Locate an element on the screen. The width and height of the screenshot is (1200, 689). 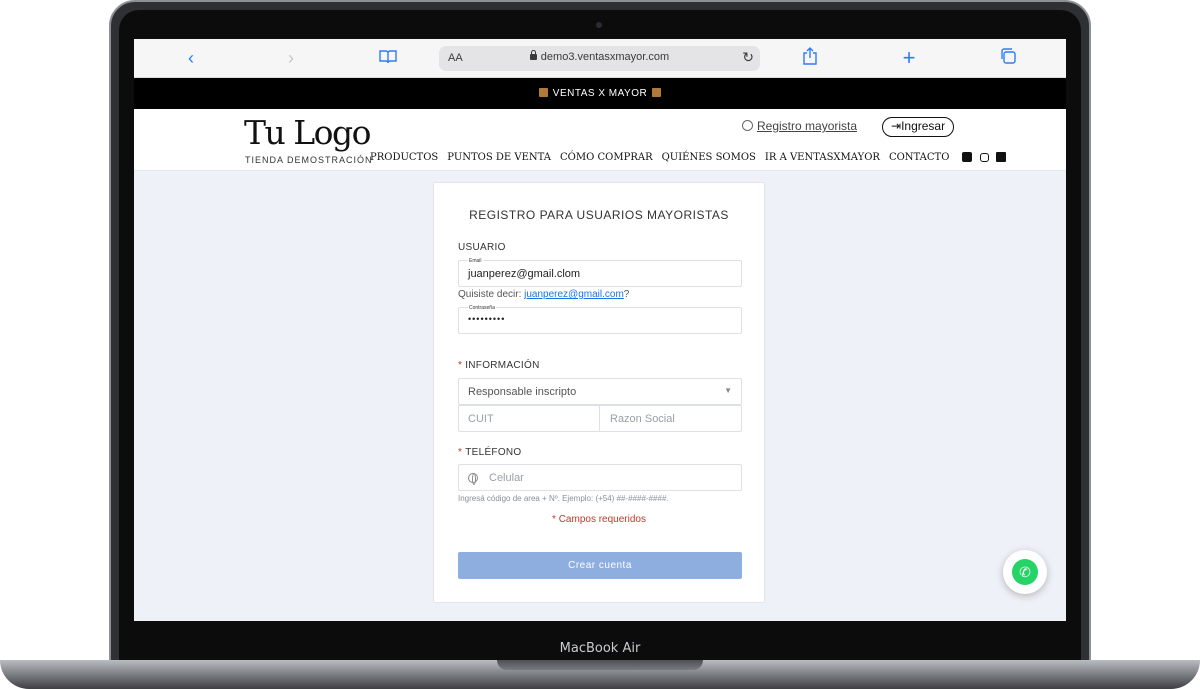
create-account-button: Crear cuenta is located at coordinates (600, 565).